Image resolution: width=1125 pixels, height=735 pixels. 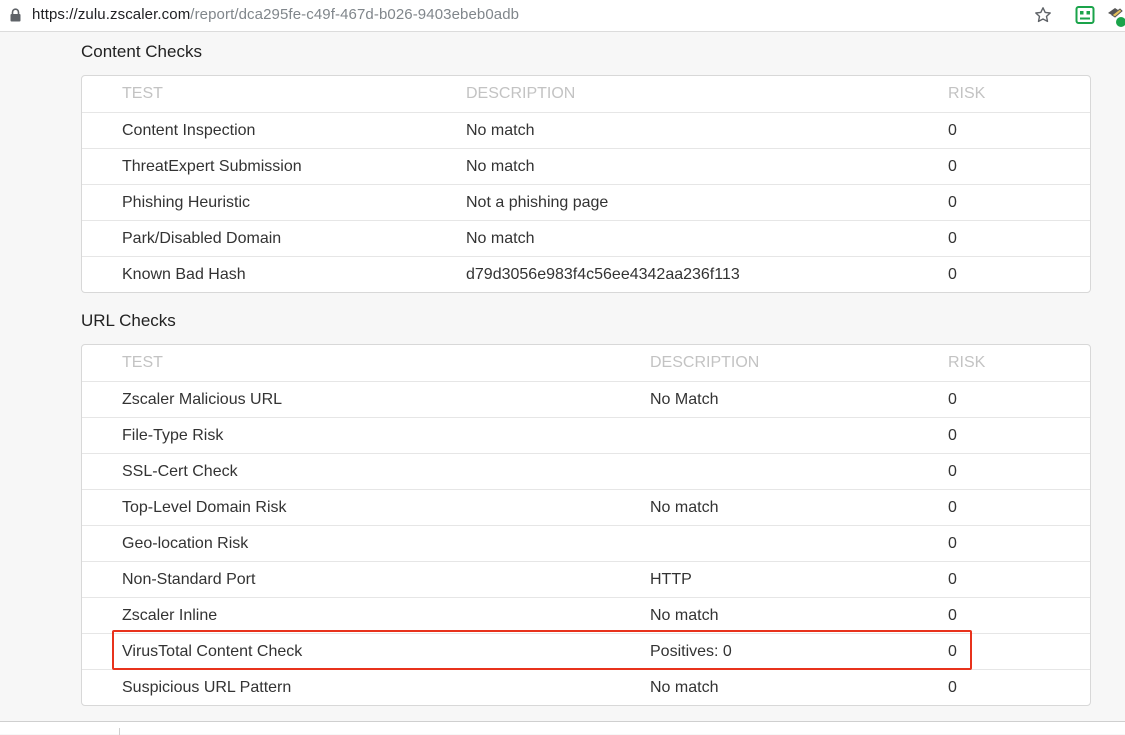 What do you see at coordinates (537, 202) in the screenshot?
I see `row-description: Not a phishing page` at bounding box center [537, 202].